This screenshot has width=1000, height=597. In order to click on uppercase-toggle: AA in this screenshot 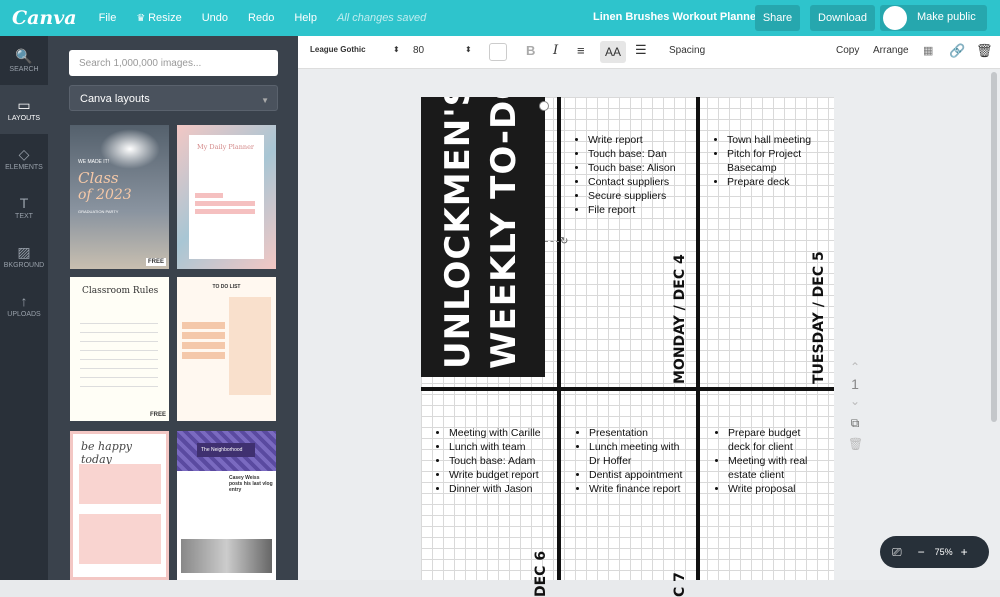, I will do `click(613, 52)`.